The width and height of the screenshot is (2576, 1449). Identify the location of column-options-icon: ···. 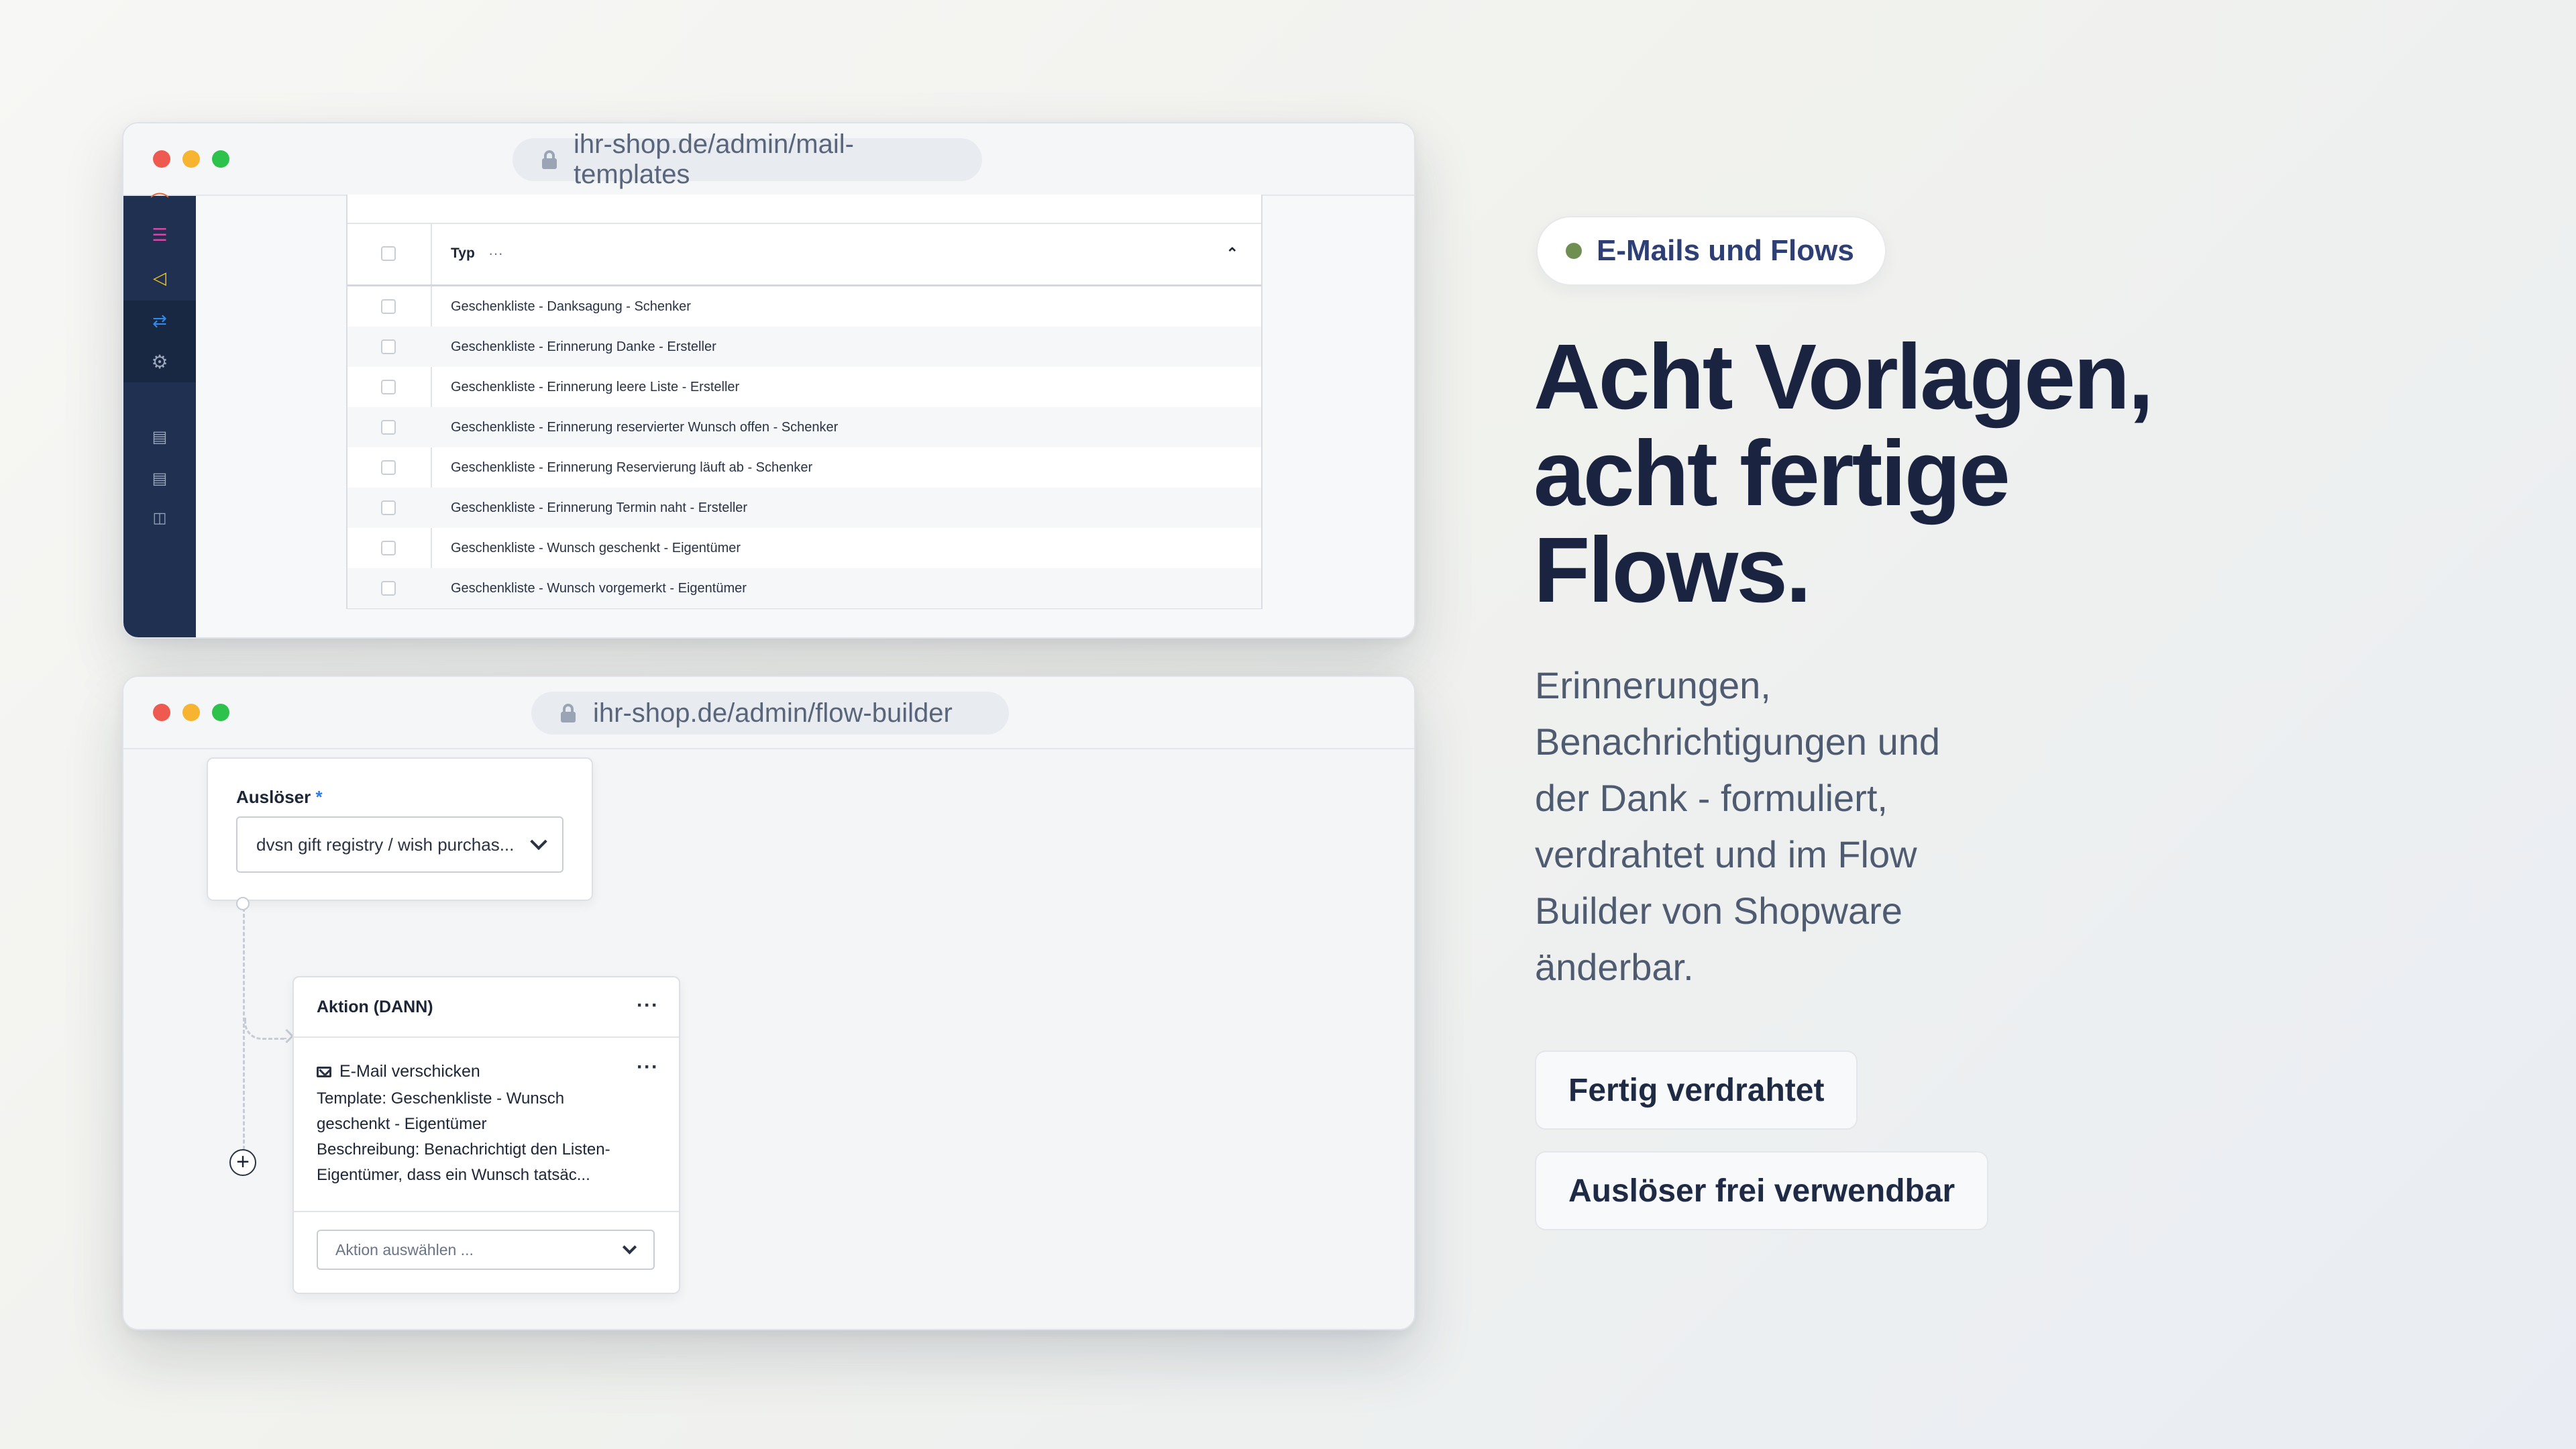
(495, 253).